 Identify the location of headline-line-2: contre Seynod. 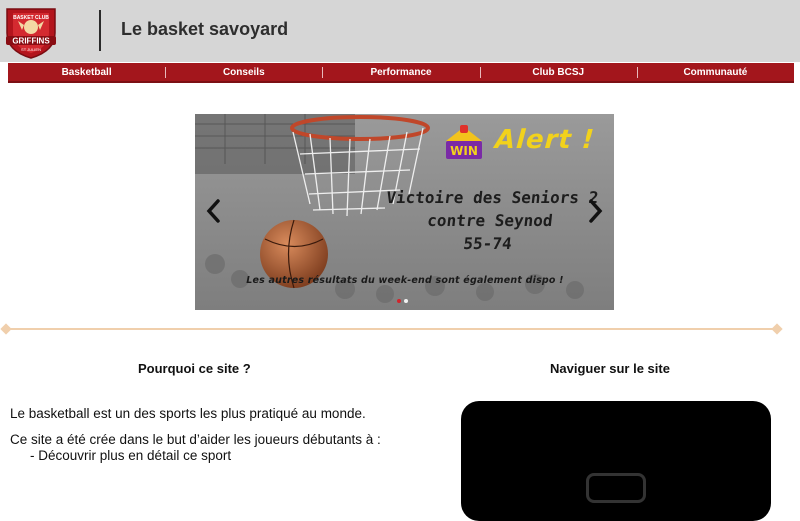
(490, 220).